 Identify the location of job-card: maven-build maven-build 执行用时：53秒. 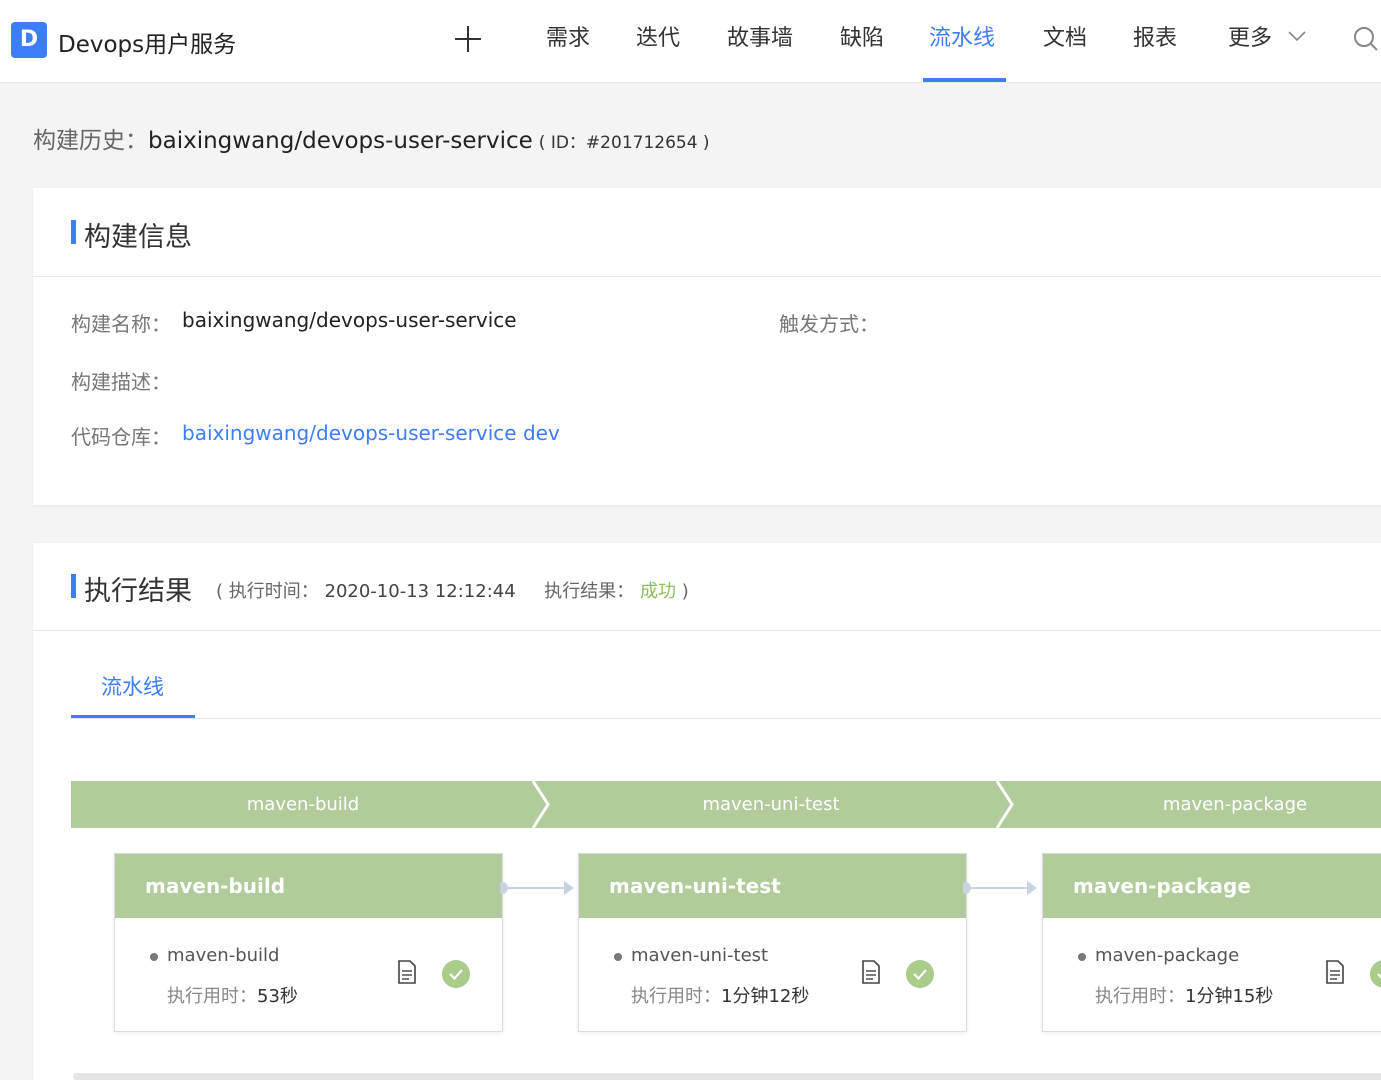
(308, 942).